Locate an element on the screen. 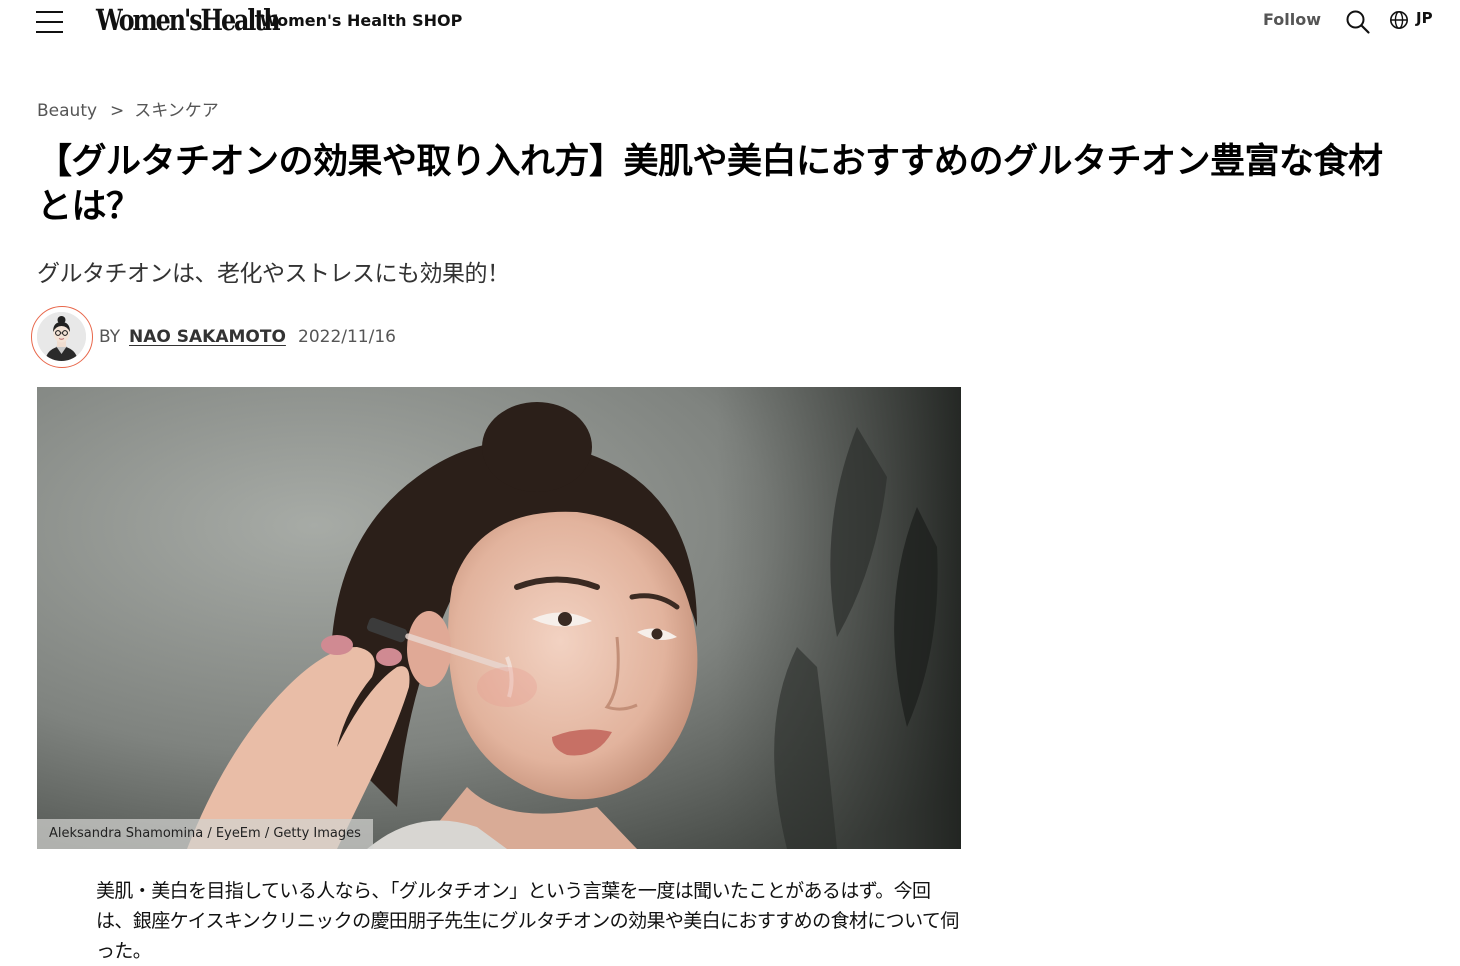 This screenshot has height=966, width=1460. globe-icon is located at coordinates (1399, 20).